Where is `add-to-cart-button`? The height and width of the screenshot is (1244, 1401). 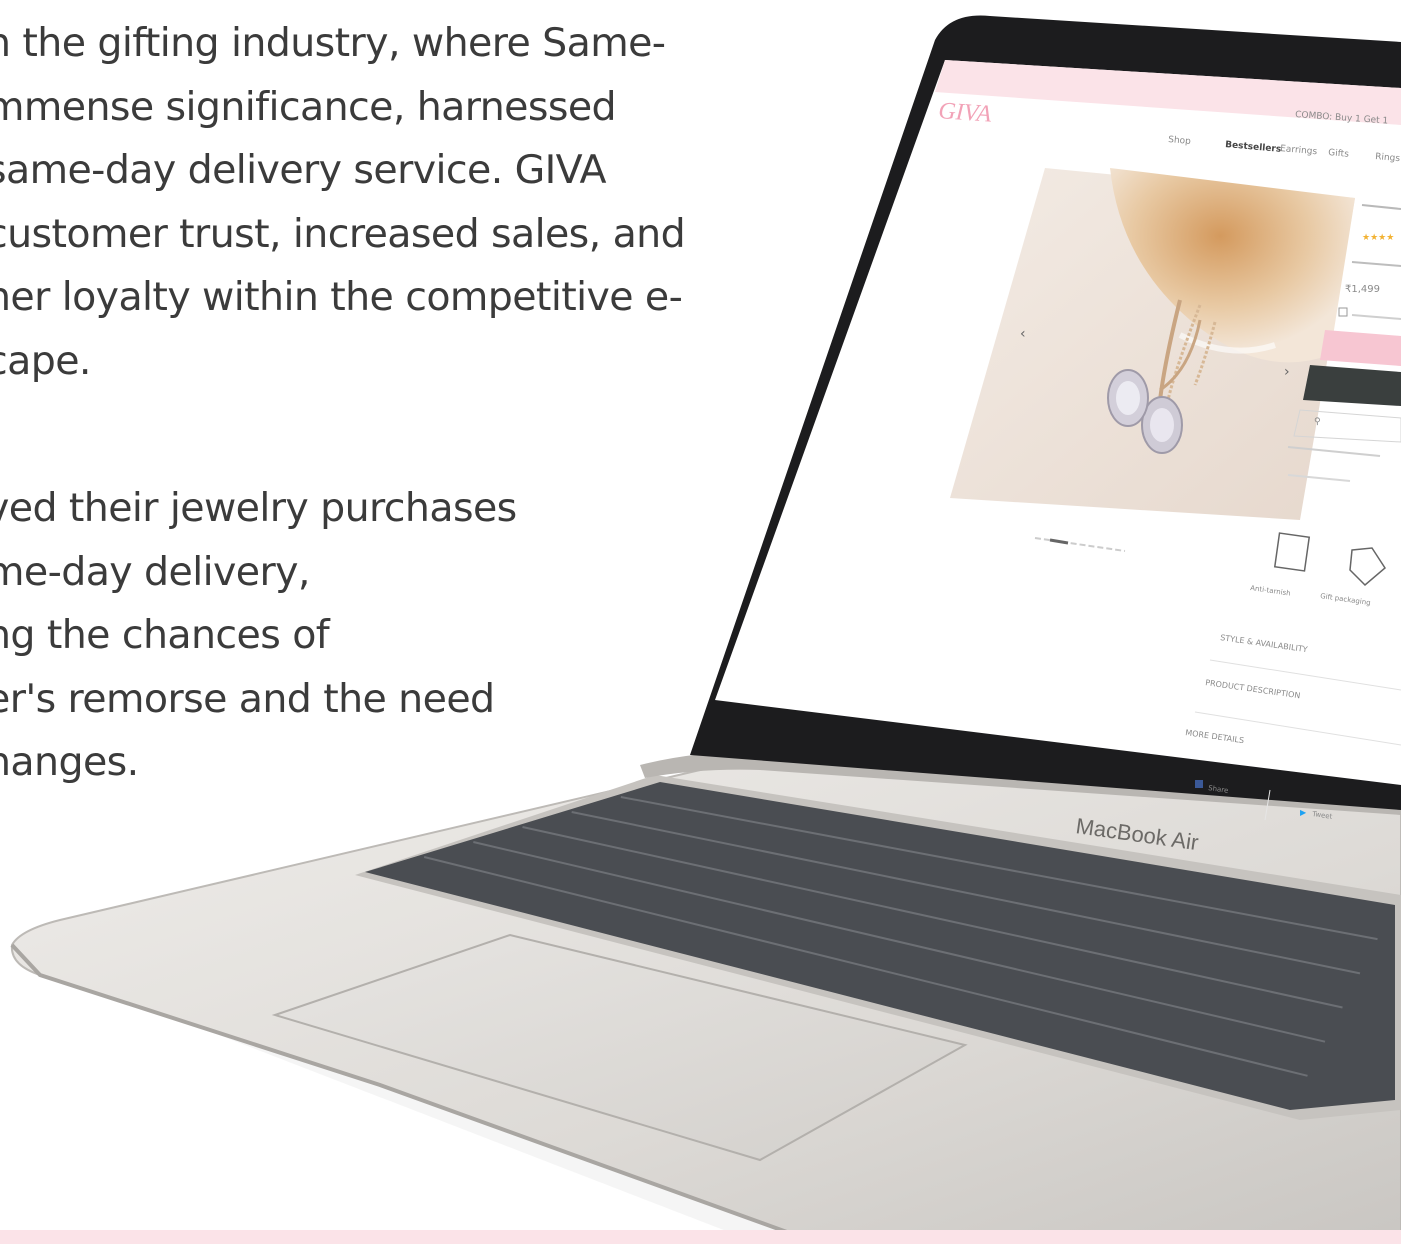 add-to-cart-button is located at coordinates (1360, 348).